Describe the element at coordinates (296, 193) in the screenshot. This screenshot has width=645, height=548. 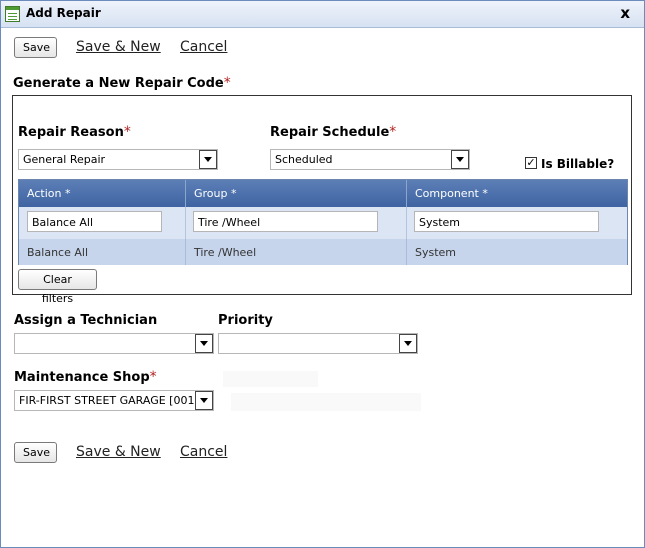
I see `column-header-group: Group *` at that location.